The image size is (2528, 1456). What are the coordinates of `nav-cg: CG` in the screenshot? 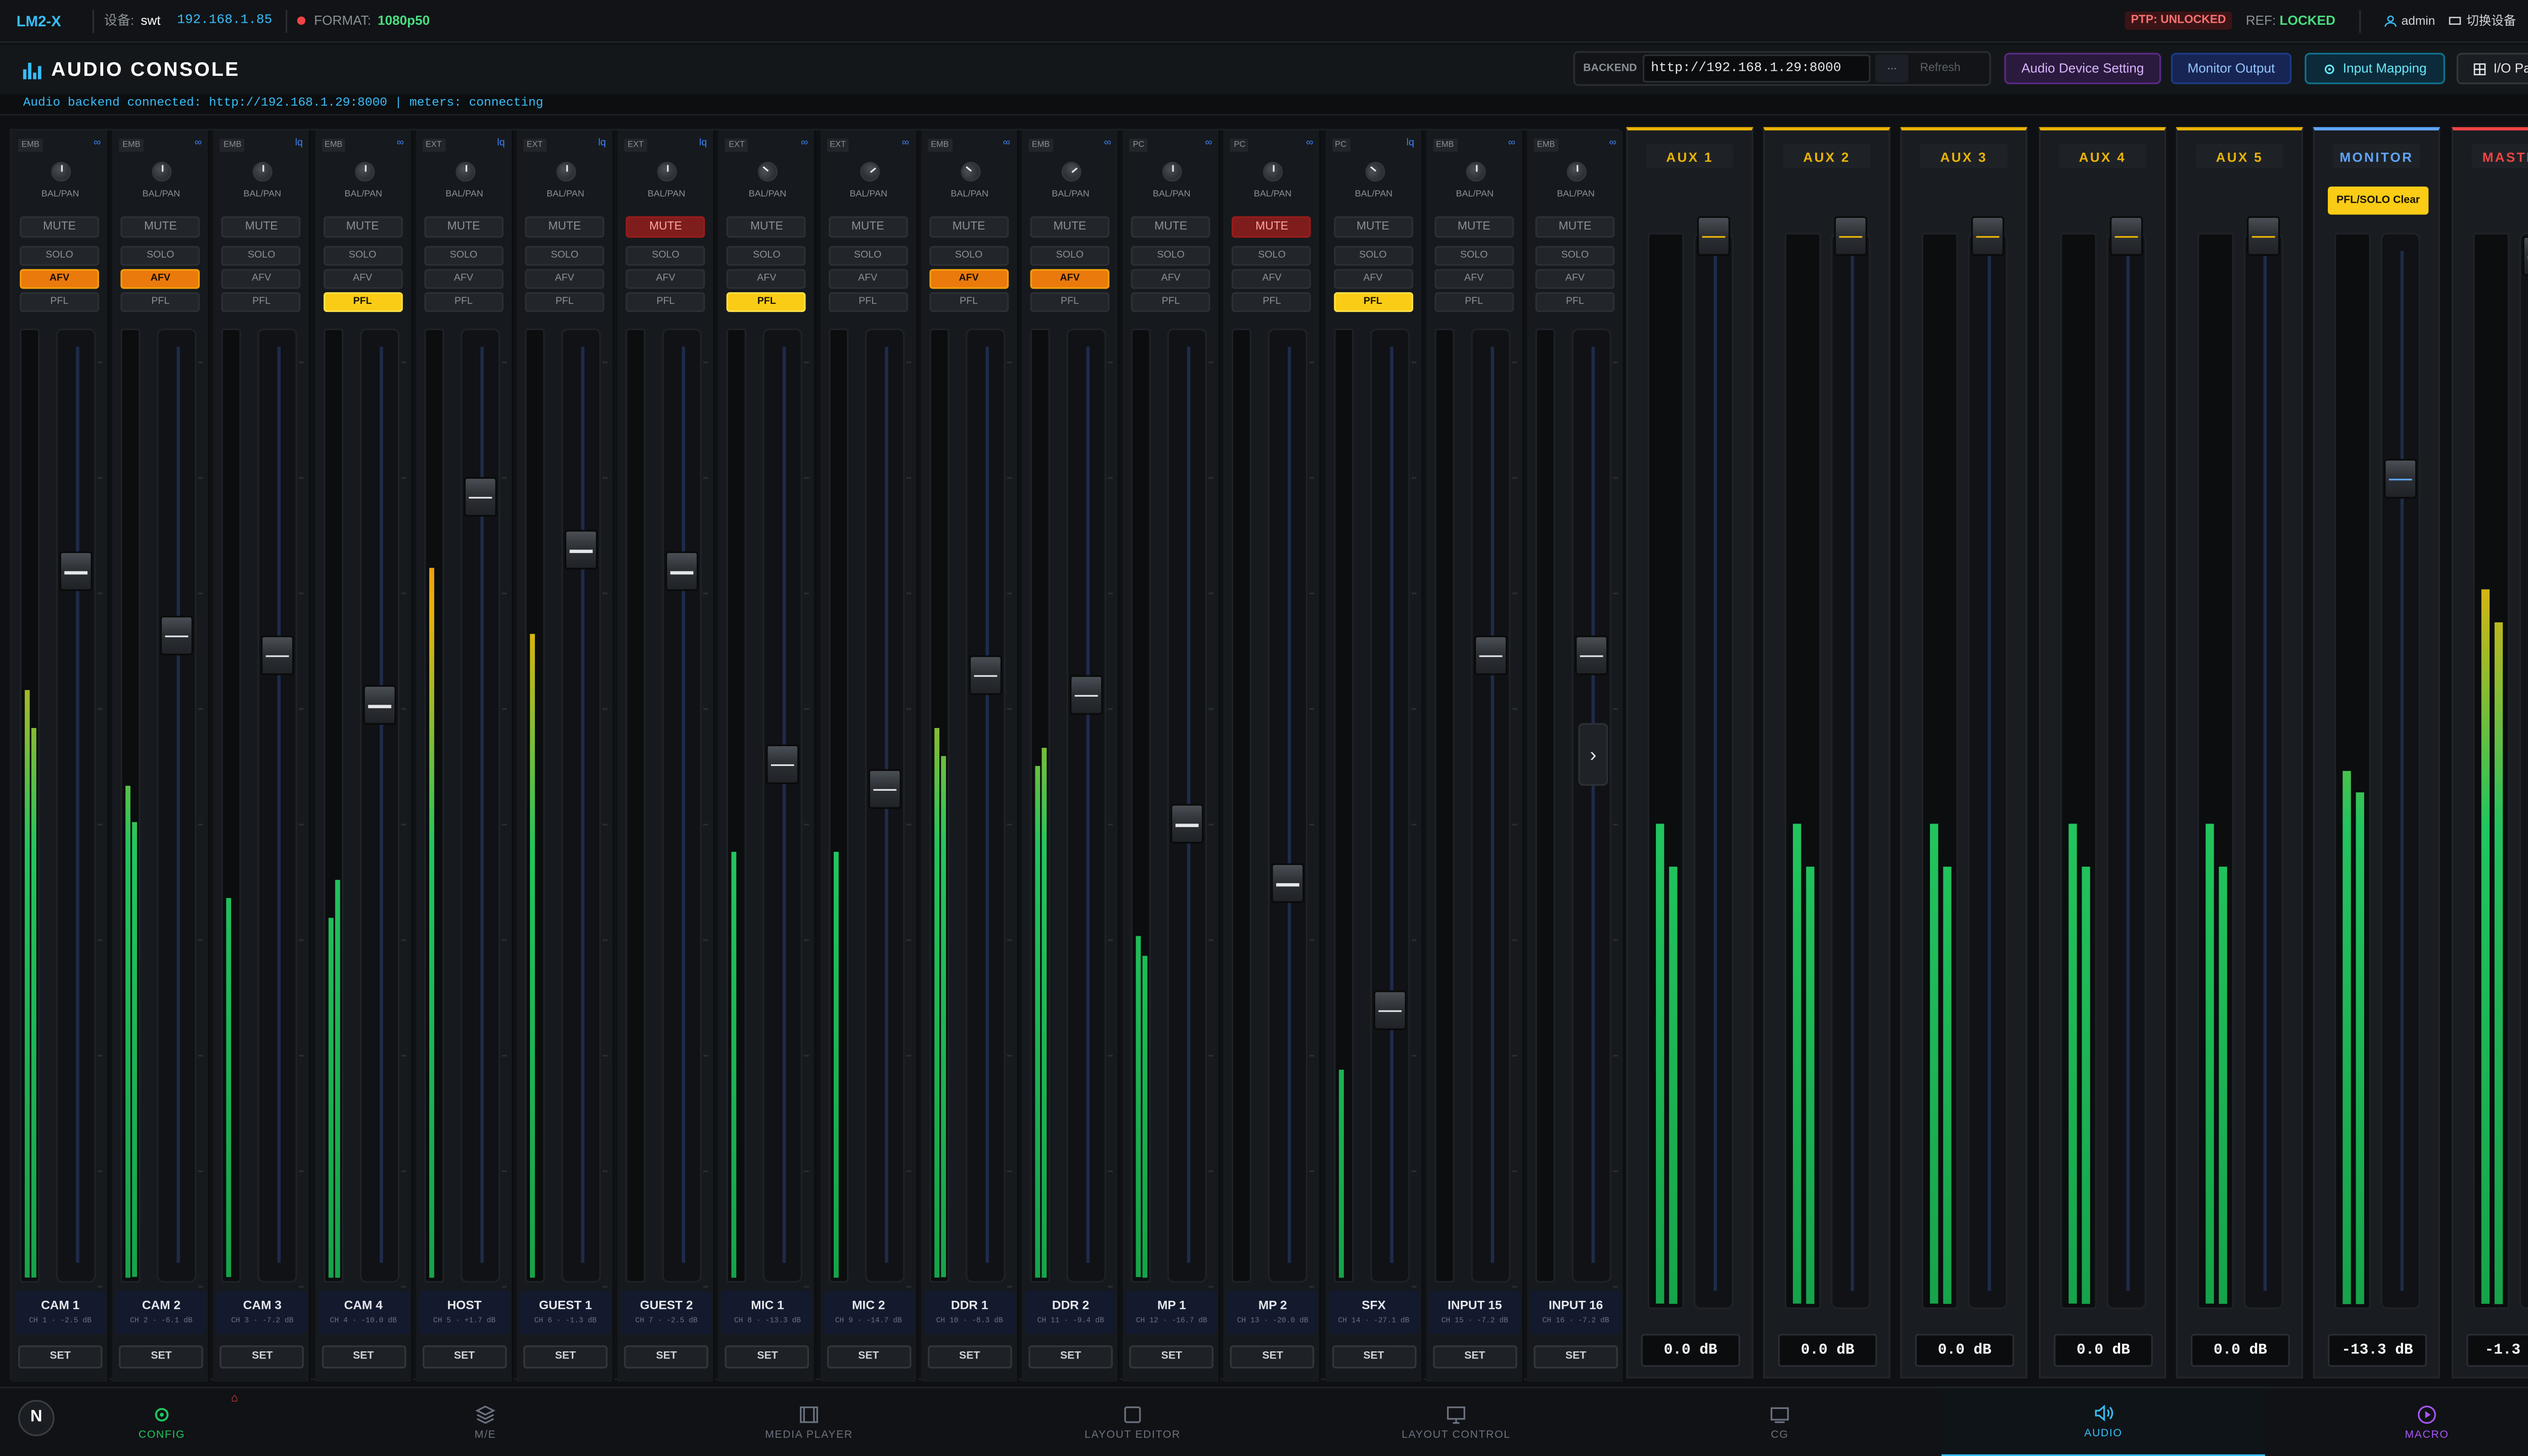 It's located at (1780, 1422).